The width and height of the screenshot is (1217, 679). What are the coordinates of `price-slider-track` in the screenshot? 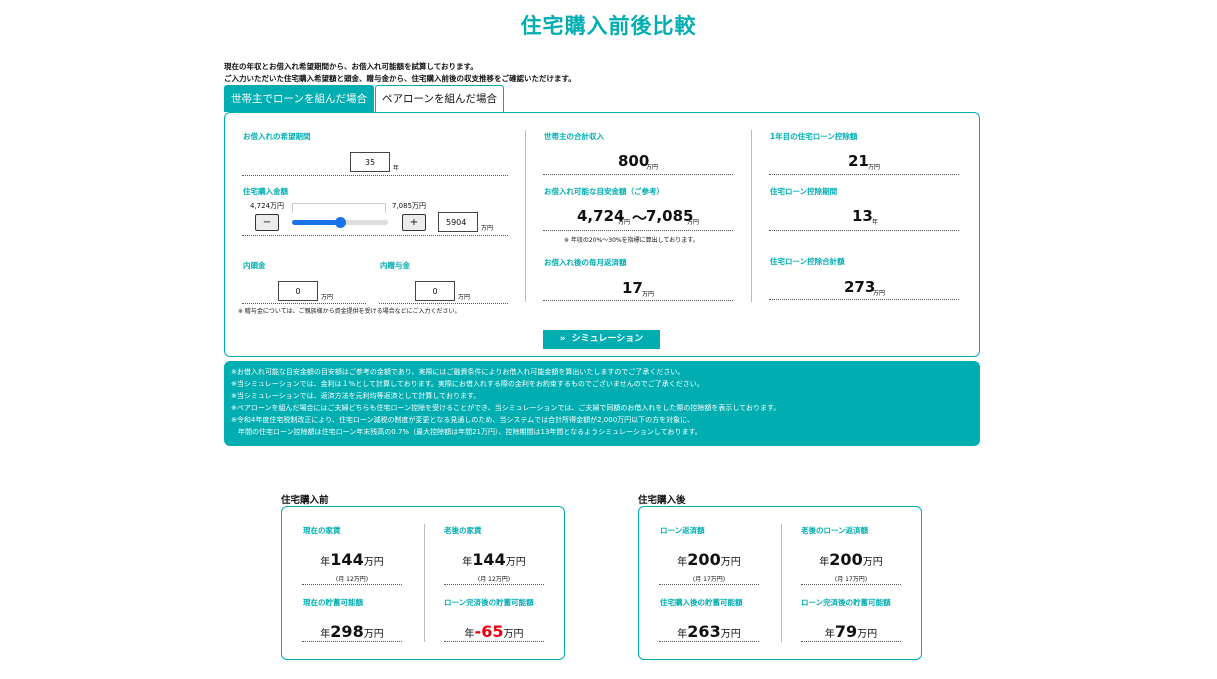 It's located at (340, 222).